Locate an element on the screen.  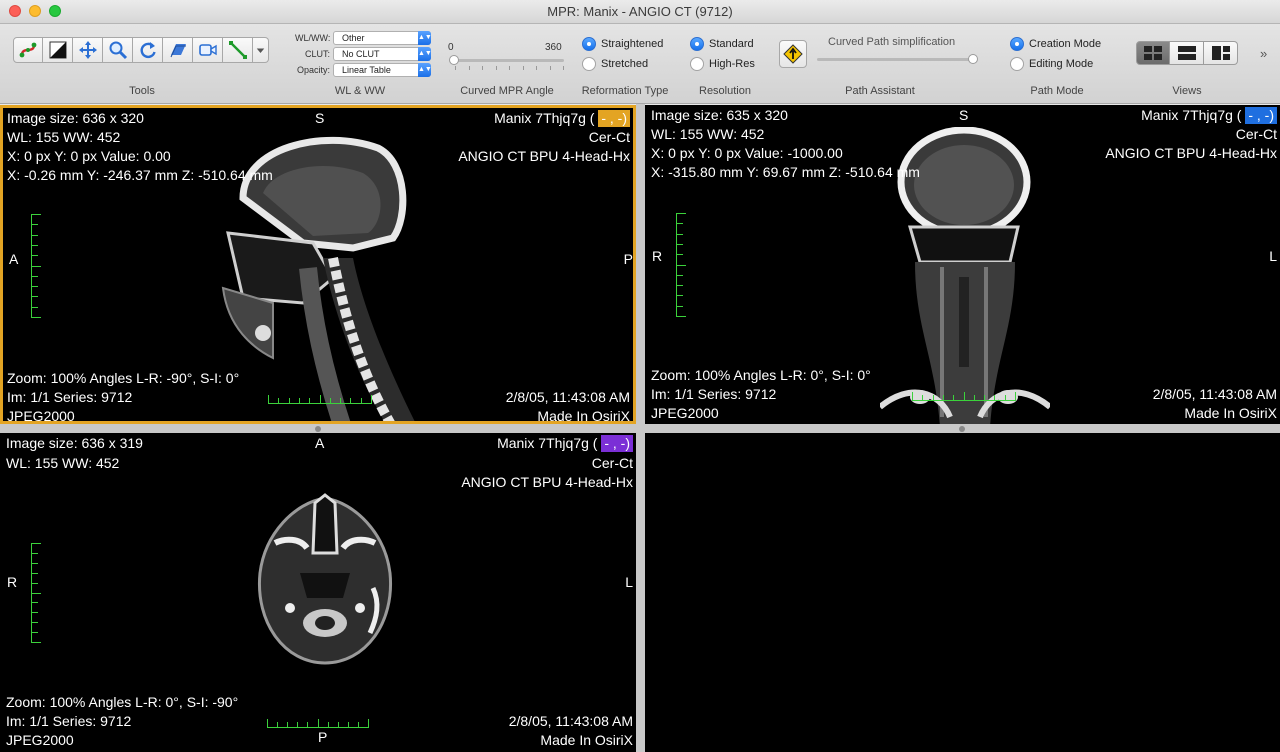
views-segmented-control is located at coordinates (1187, 53).